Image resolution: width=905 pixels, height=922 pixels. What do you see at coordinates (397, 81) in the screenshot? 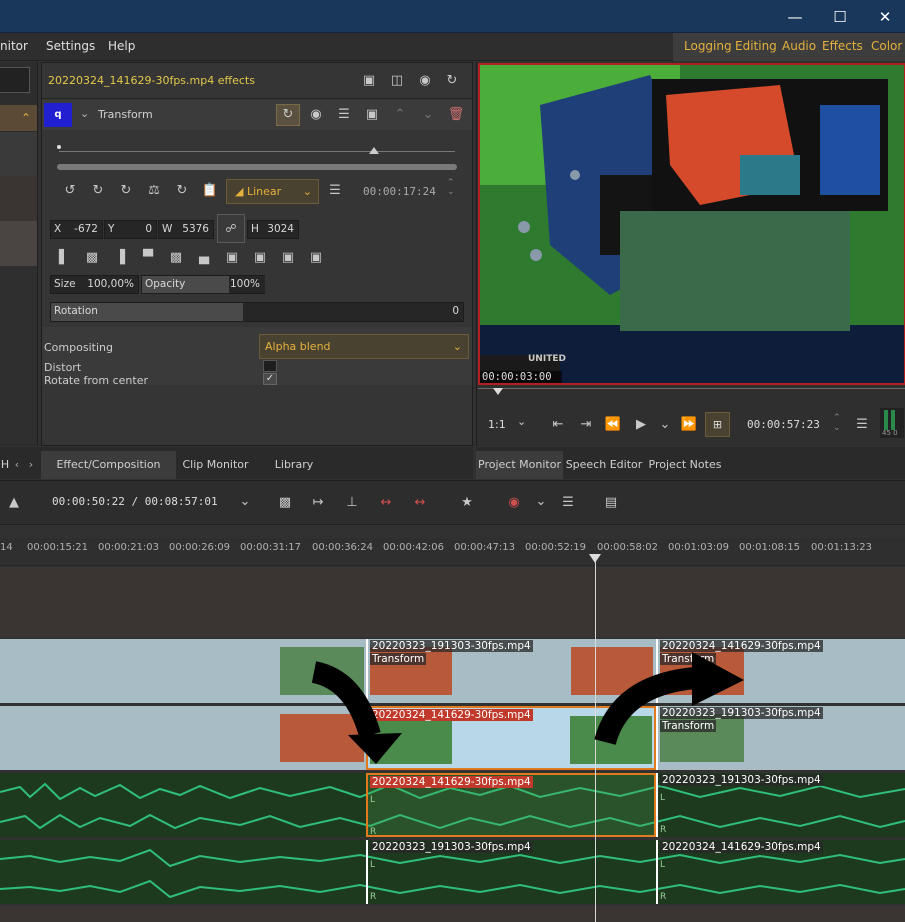
I see `split-compare-icon: ◫` at bounding box center [397, 81].